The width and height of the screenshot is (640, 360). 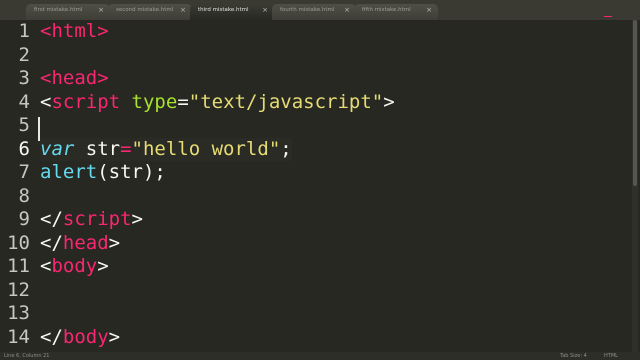 What do you see at coordinates (145, 10) in the screenshot?
I see `tab-label: second mistake.html` at bounding box center [145, 10].